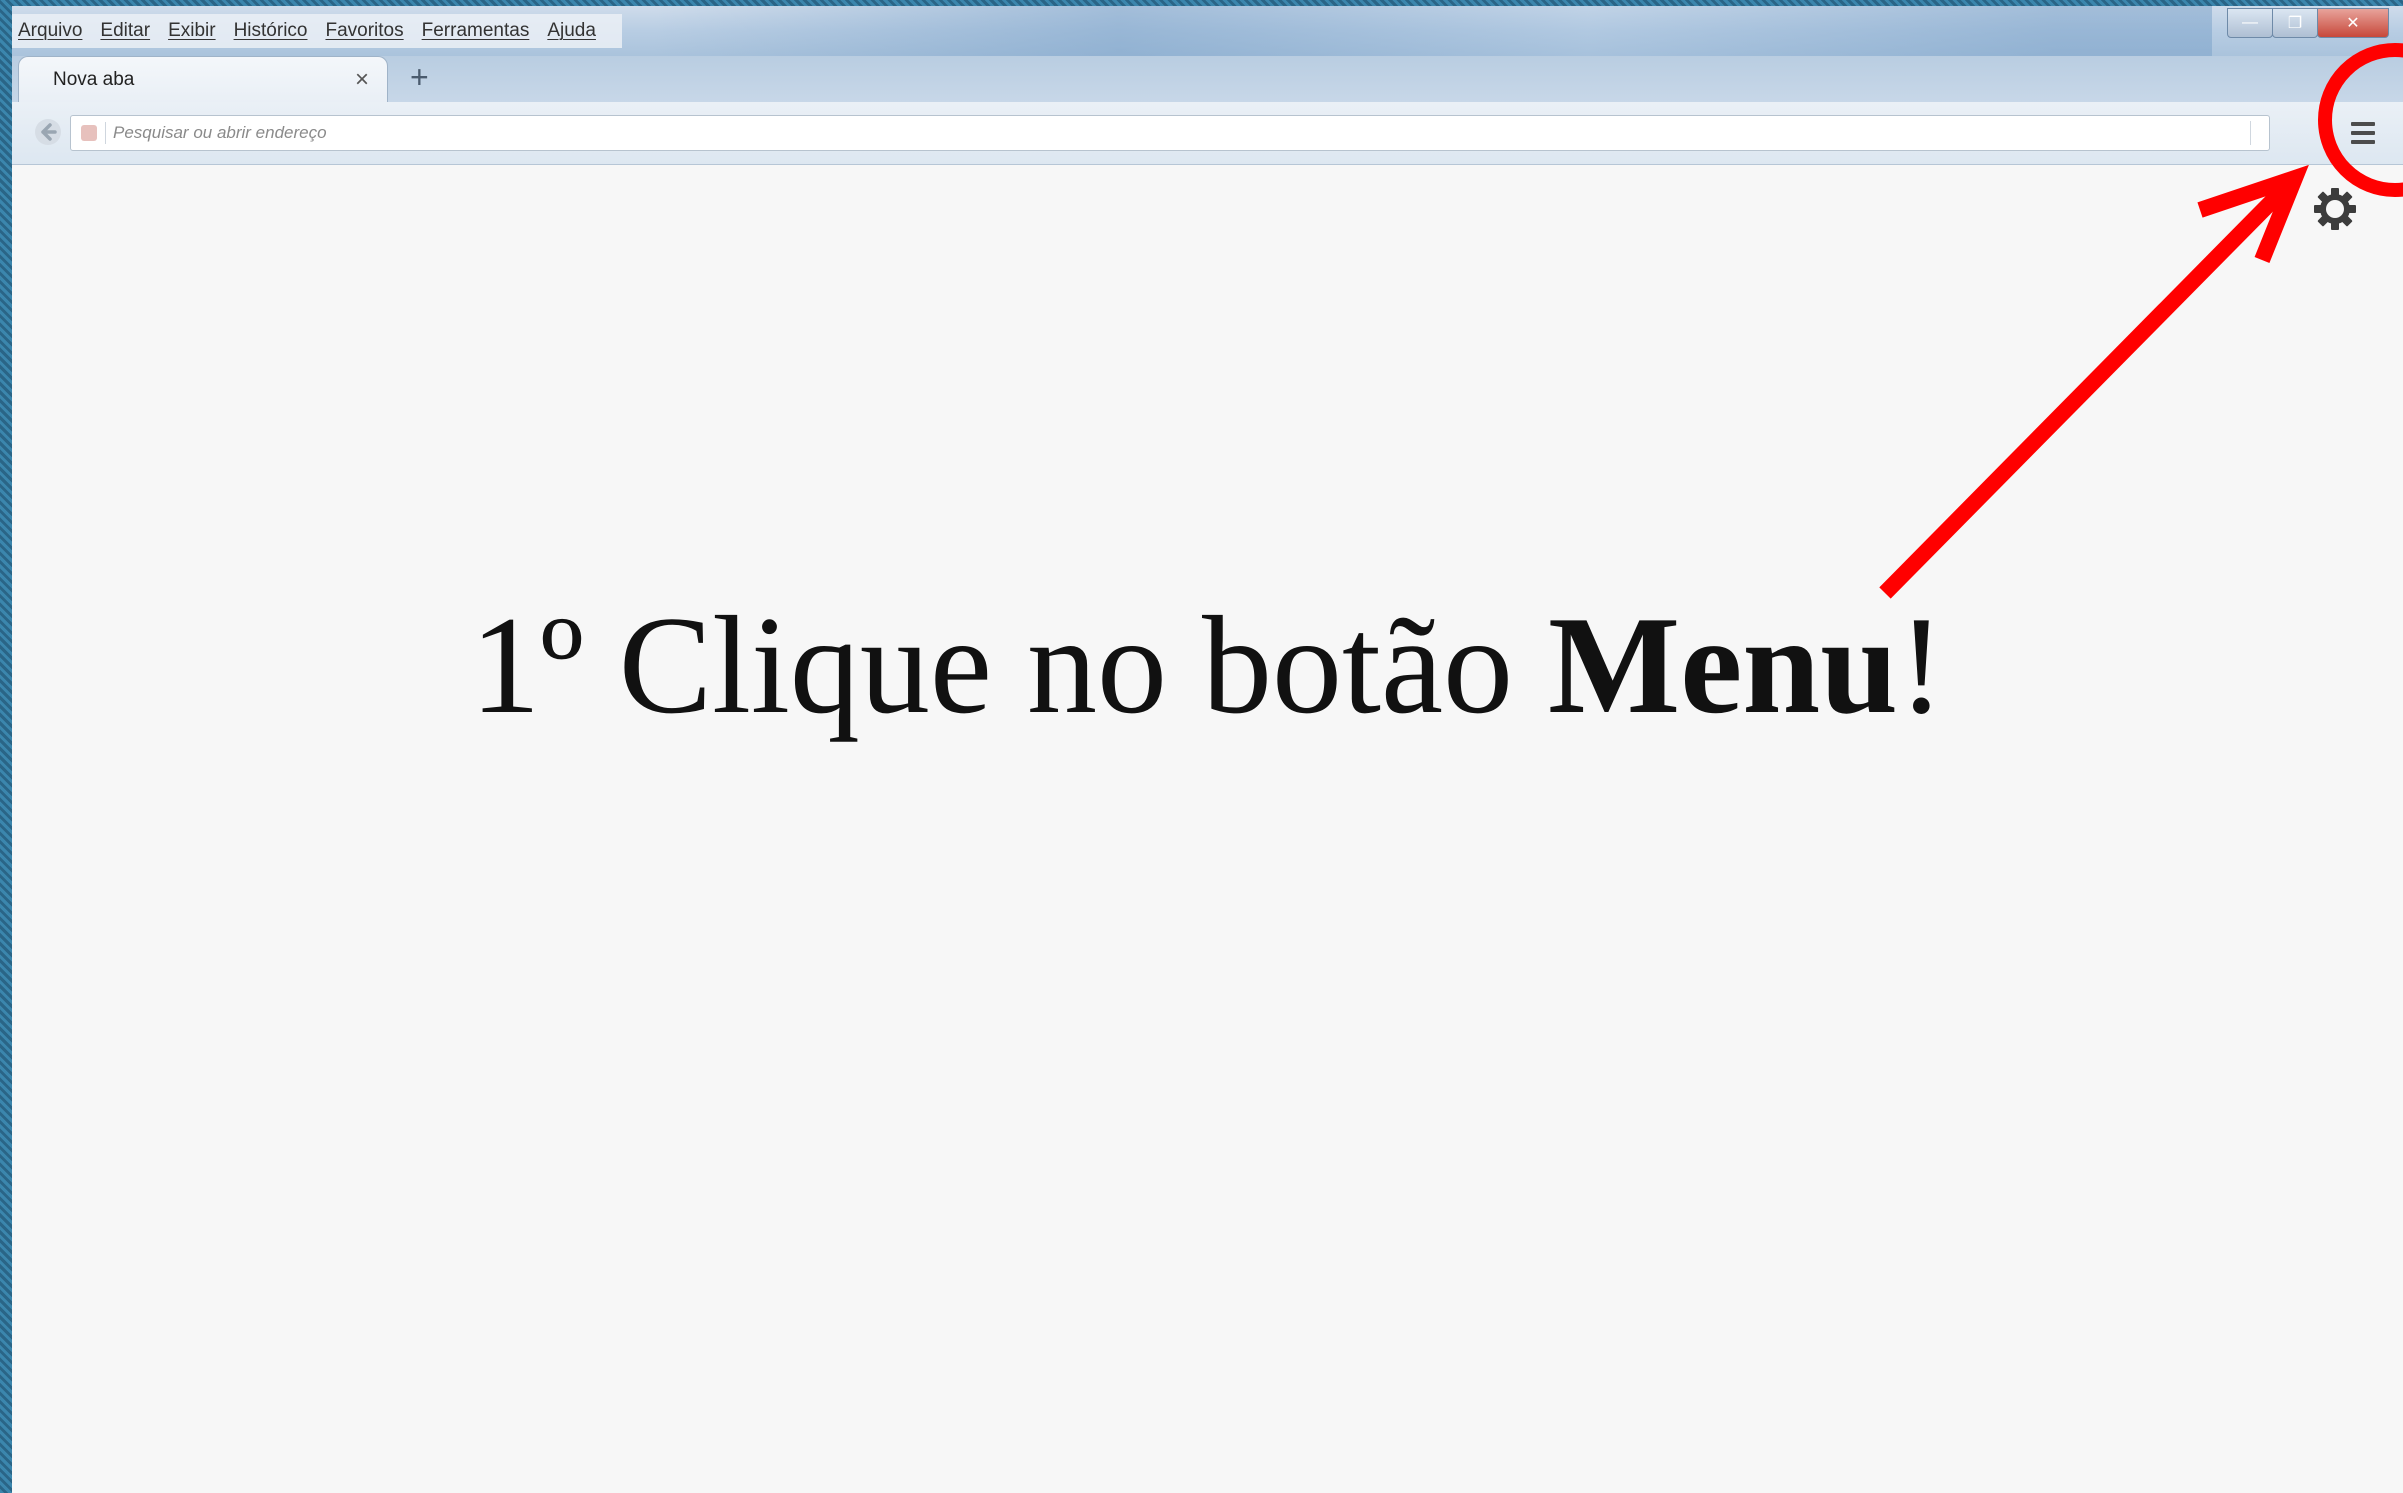  Describe the element at coordinates (2363, 124) in the screenshot. I see `hamburger-menu-icon` at that location.